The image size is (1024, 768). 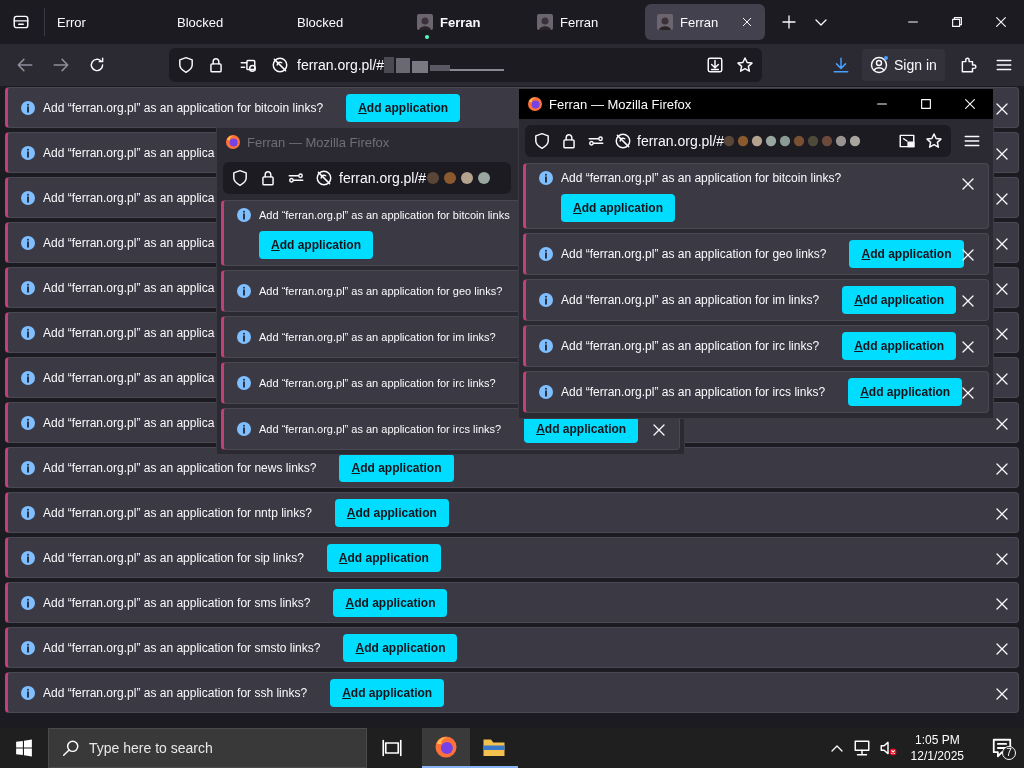 What do you see at coordinates (175, 692) in the screenshot?
I see `notification-message: Add “ferran.org.pl” as an application for ssh links?` at bounding box center [175, 692].